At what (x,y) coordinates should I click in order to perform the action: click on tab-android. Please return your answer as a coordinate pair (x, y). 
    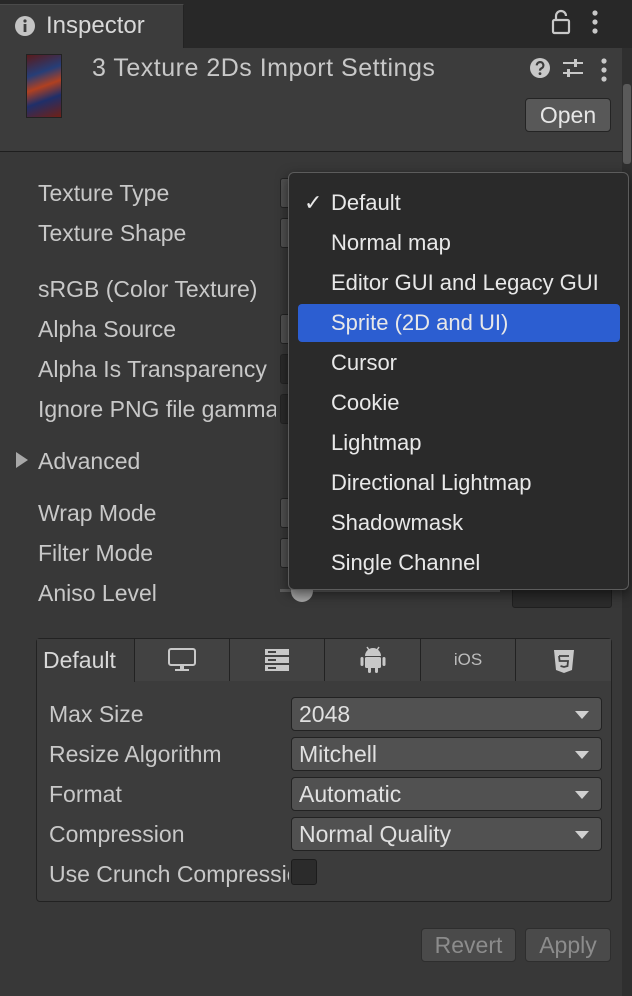
    Looking at the image, I should click on (373, 660).